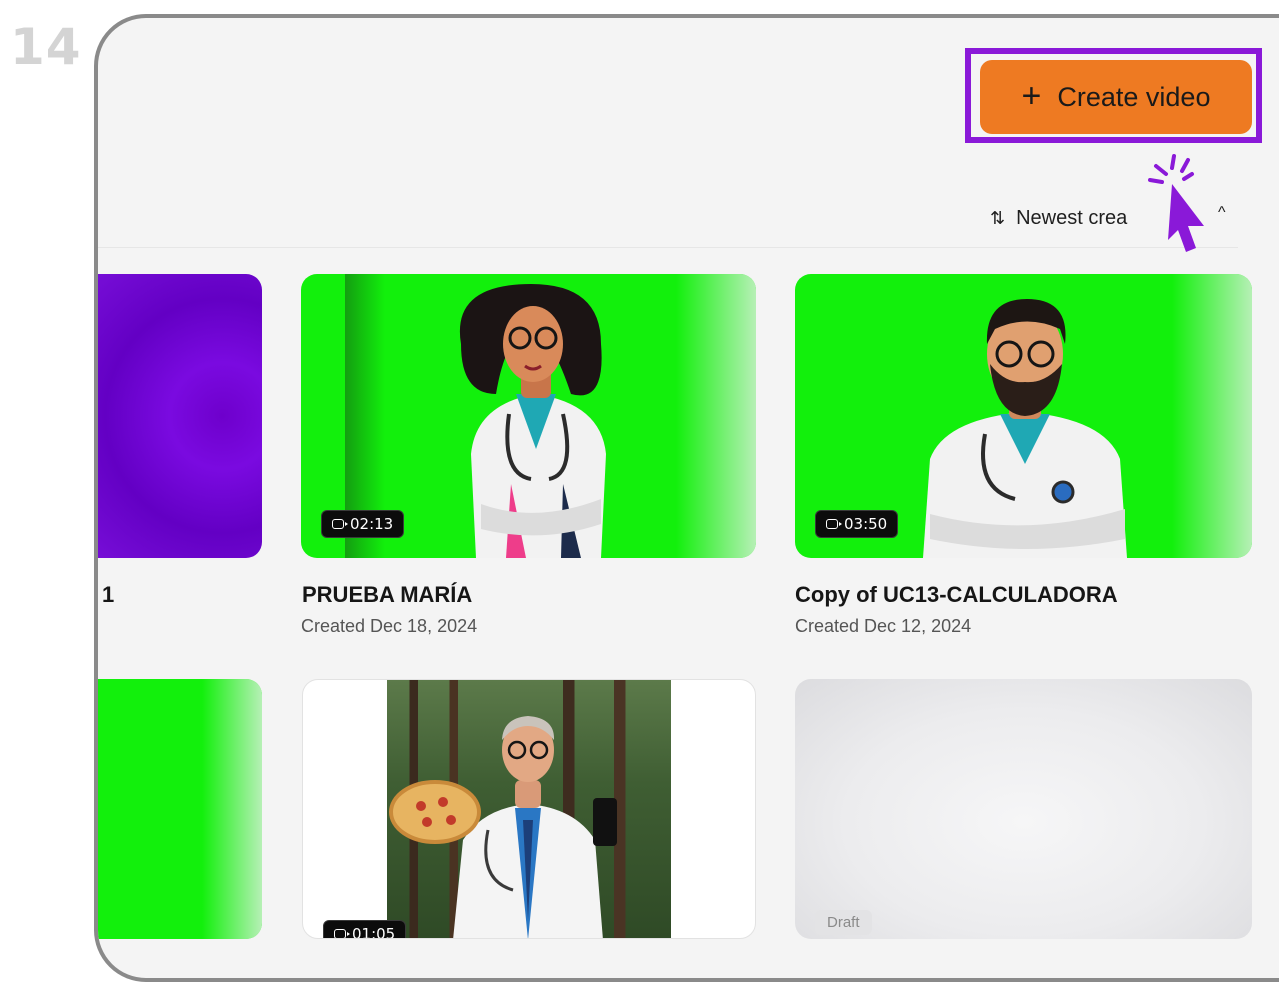 Image resolution: width=1279 pixels, height=982 pixels. What do you see at coordinates (503, 827) in the screenshot?
I see `avatar-doctor-pizza` at bounding box center [503, 827].